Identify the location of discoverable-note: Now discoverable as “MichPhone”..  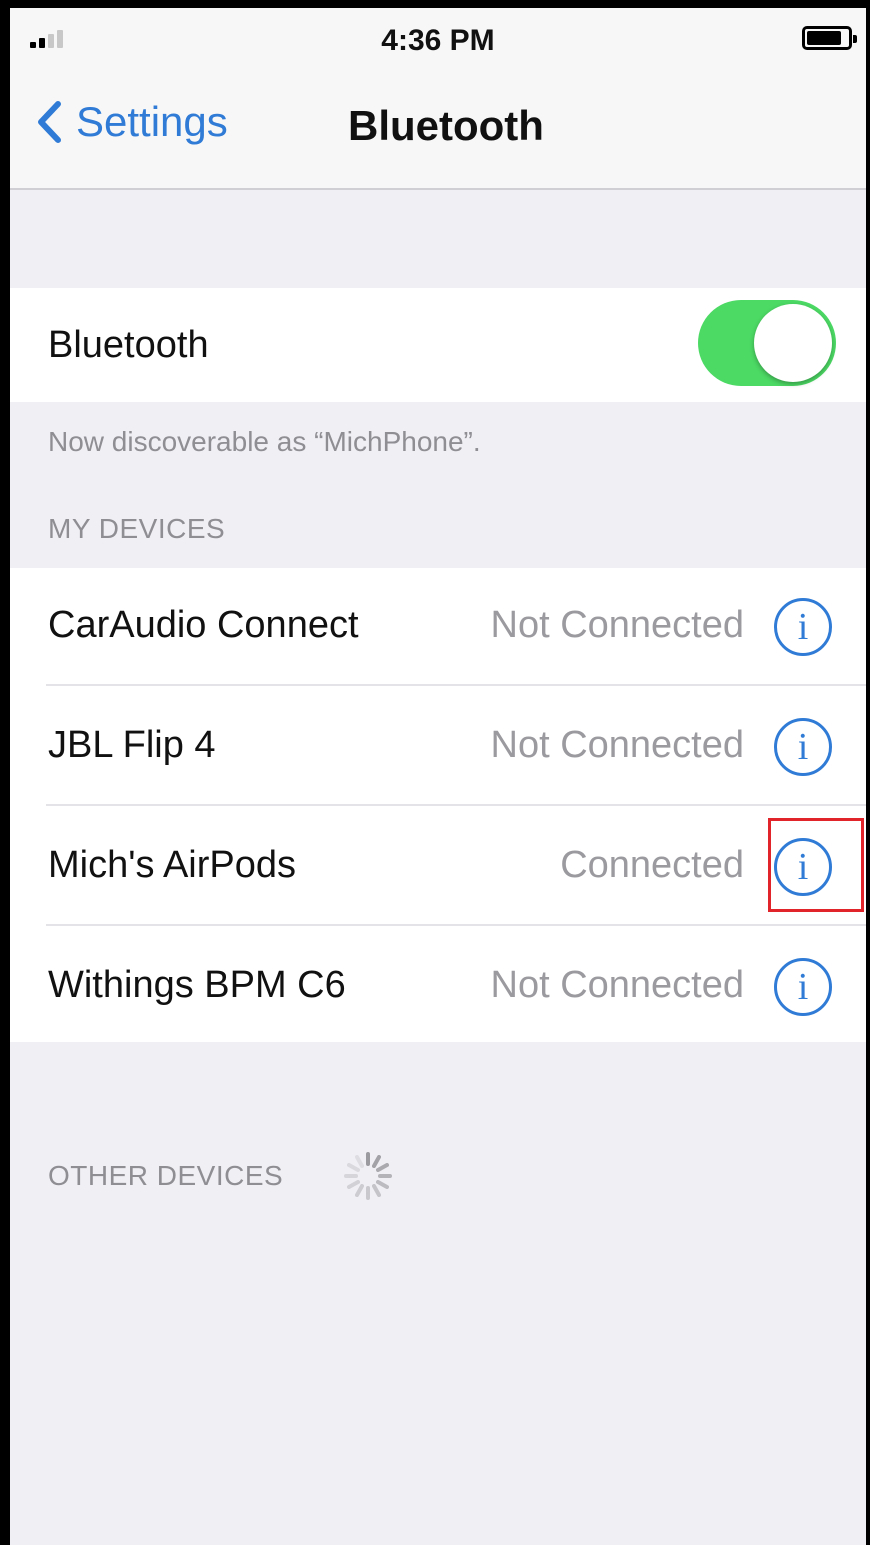
(264, 441).